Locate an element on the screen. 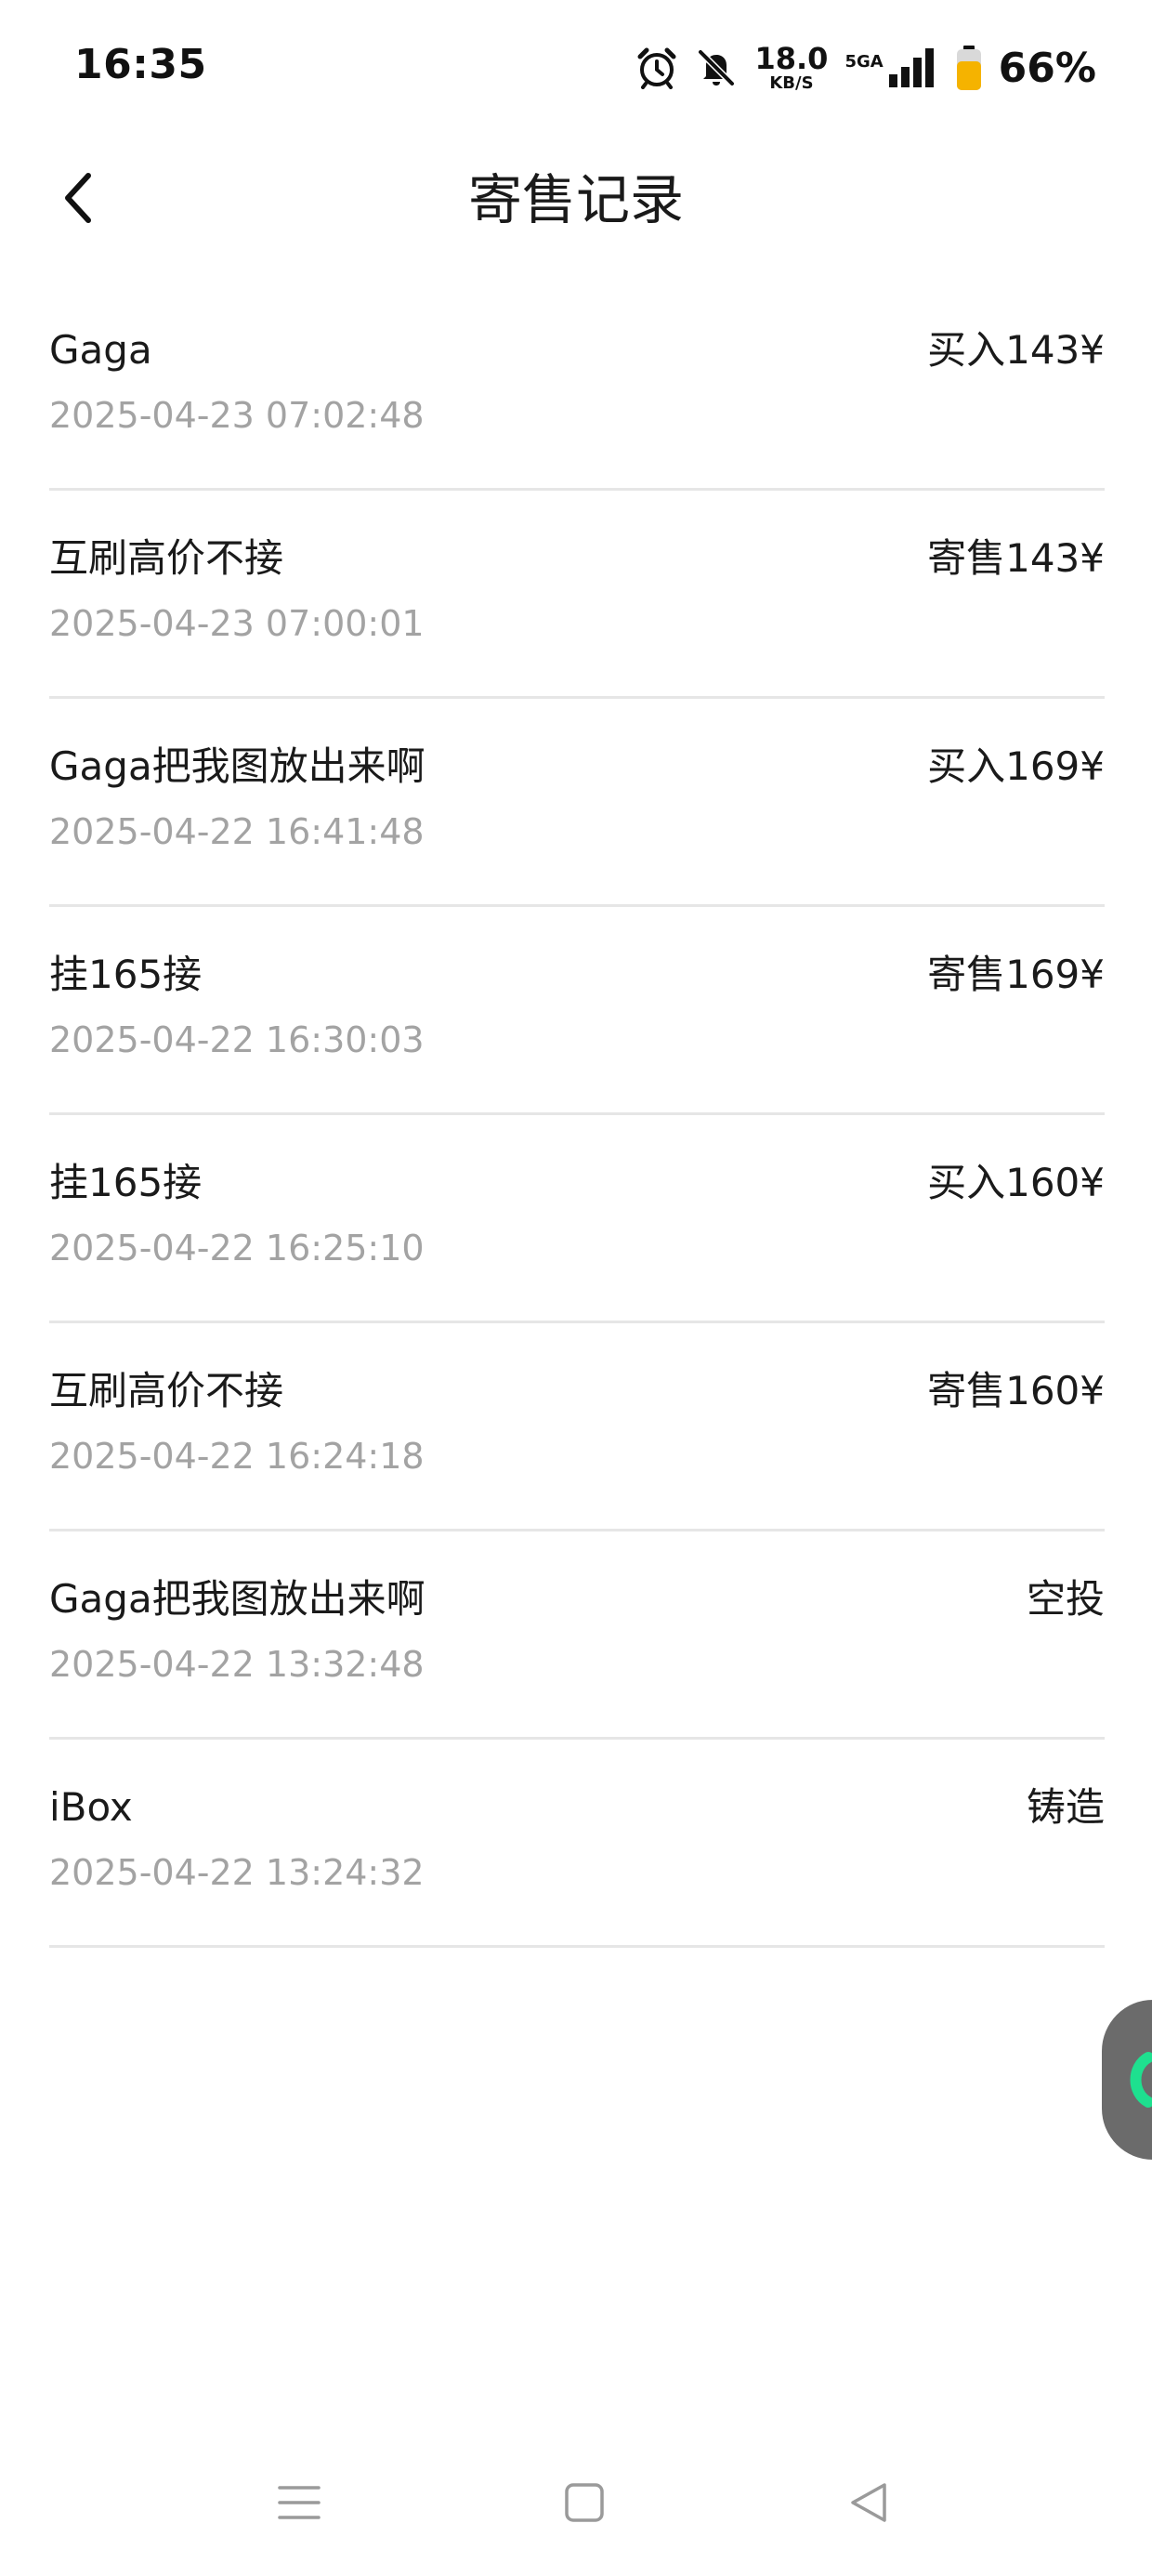  floating-assistant-button is located at coordinates (1127, 2080).